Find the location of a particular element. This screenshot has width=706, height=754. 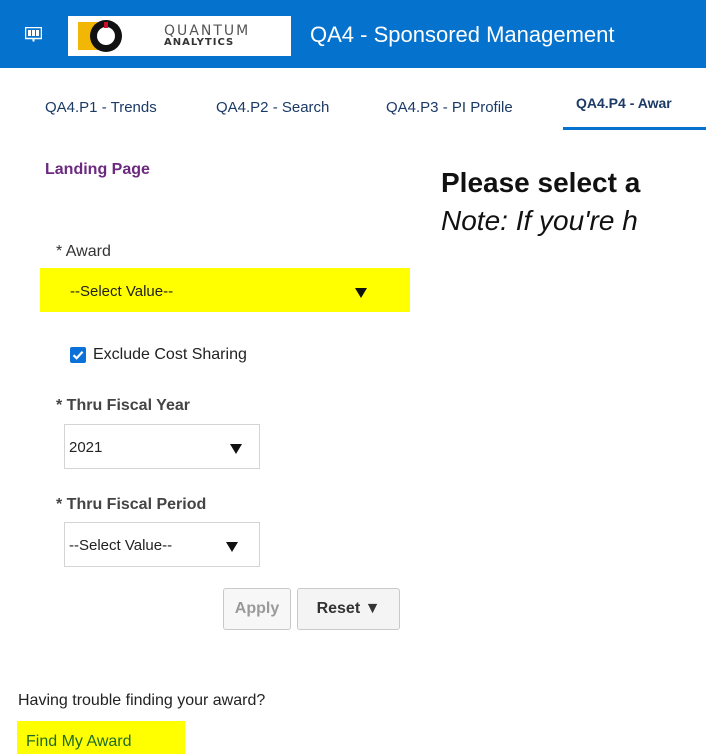

fiscal-period-label: * Thru Fiscal Period is located at coordinates (131, 504).